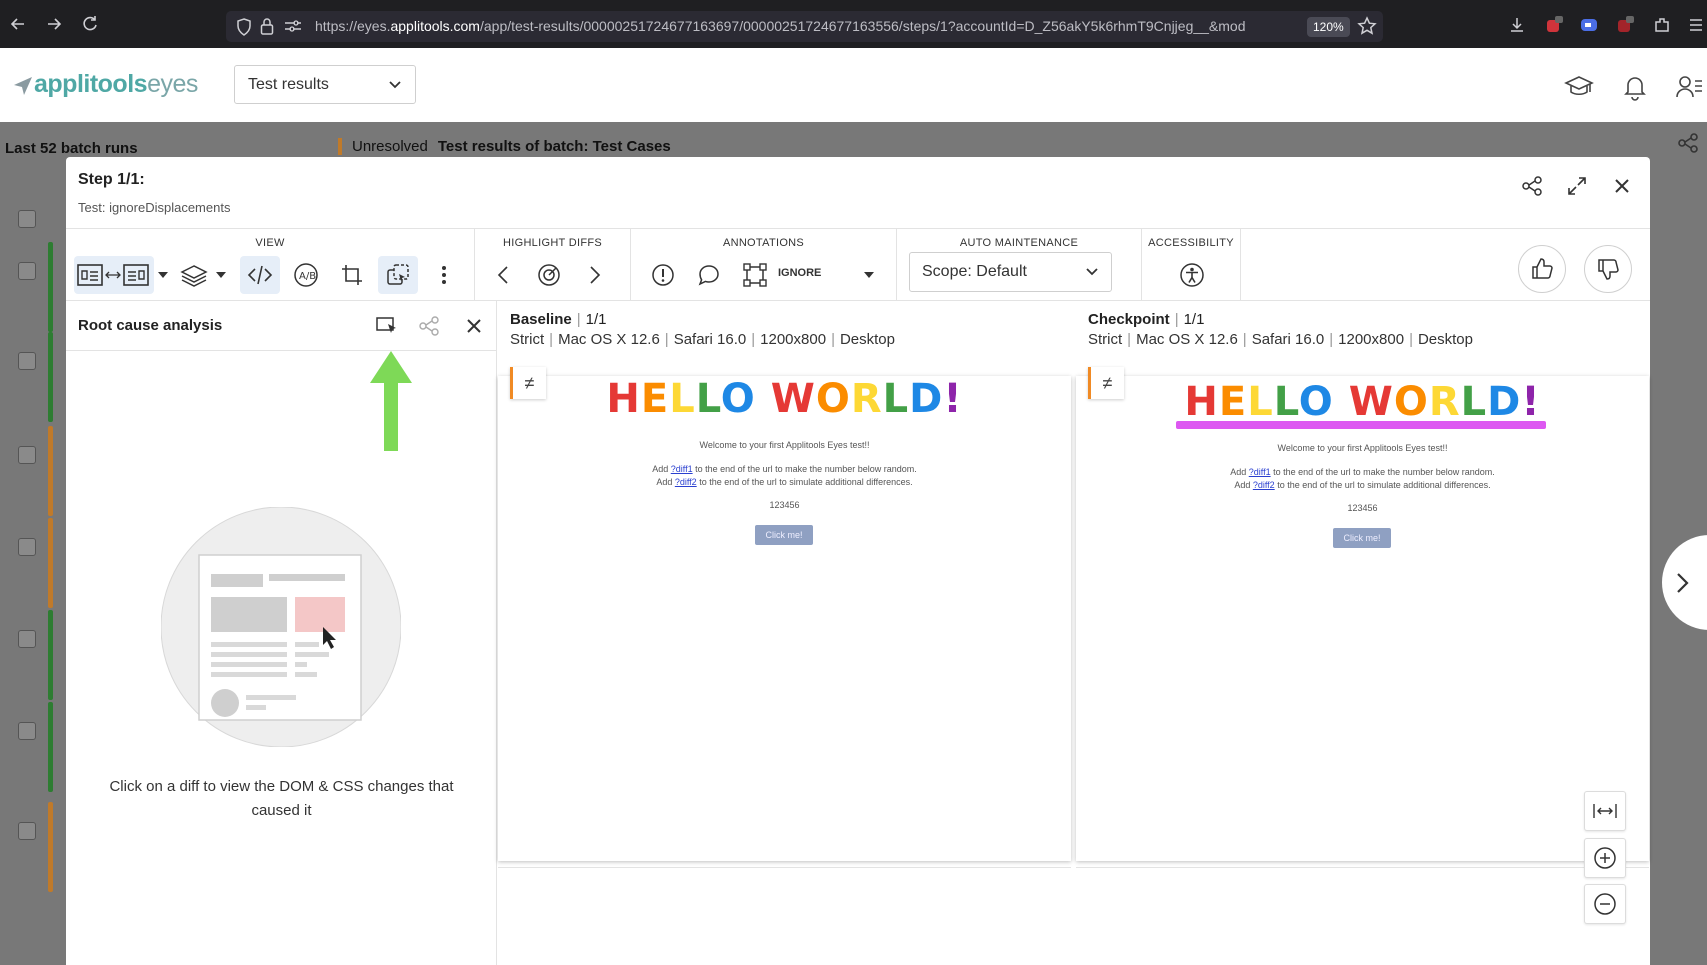 The width and height of the screenshot is (1707, 965). Describe the element at coordinates (1019, 243) in the screenshot. I see `auto-maintenance-label: AUTO MAINTENANCE` at that location.